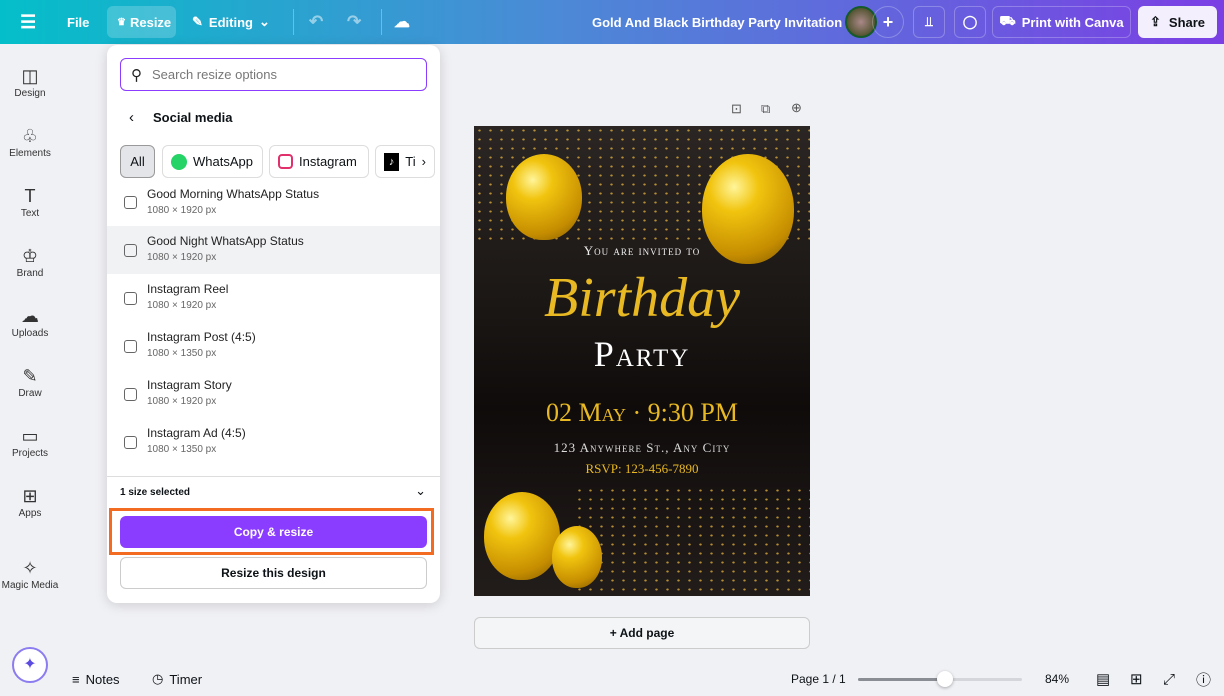  What do you see at coordinates (30, 436) in the screenshot?
I see `folder-icon: ▭` at bounding box center [30, 436].